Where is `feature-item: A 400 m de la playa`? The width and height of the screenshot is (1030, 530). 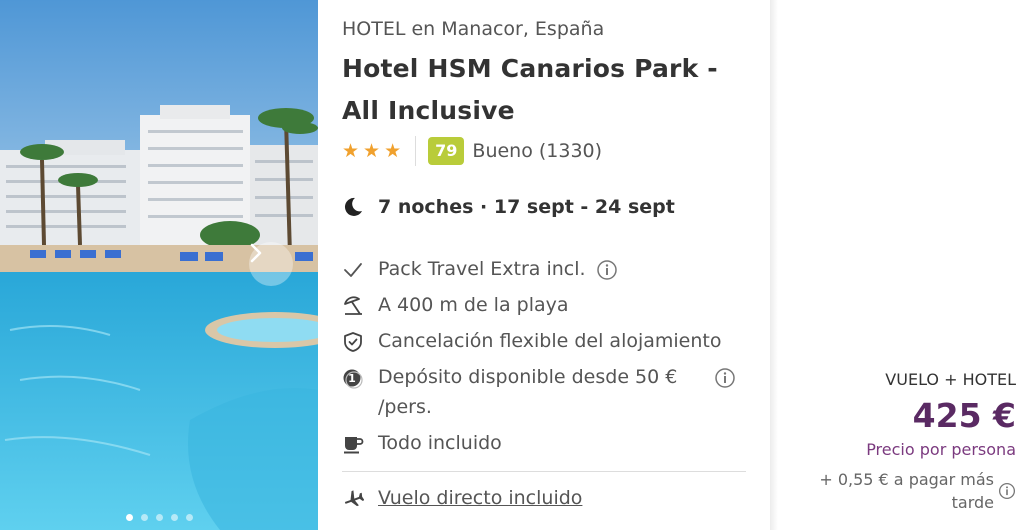 feature-item: A 400 m de la playa is located at coordinates (547, 307).